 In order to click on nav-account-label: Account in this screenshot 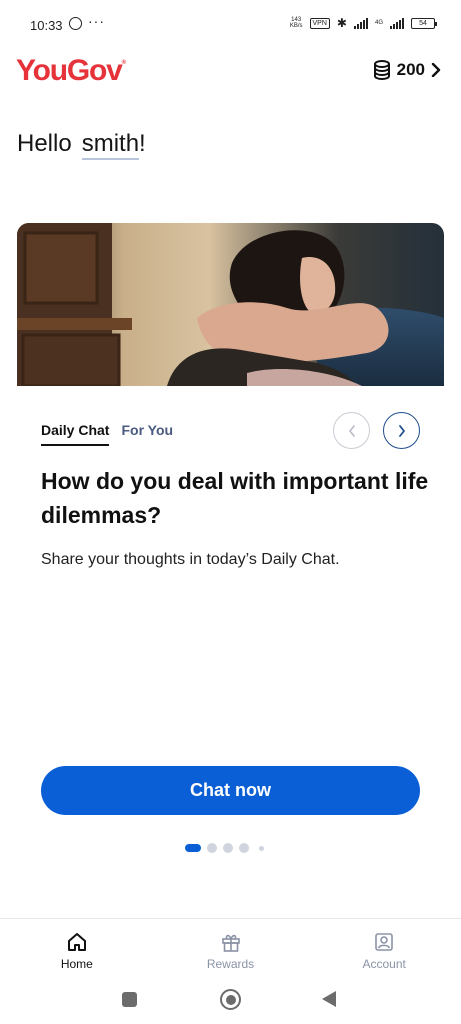, I will do `click(384, 964)`.